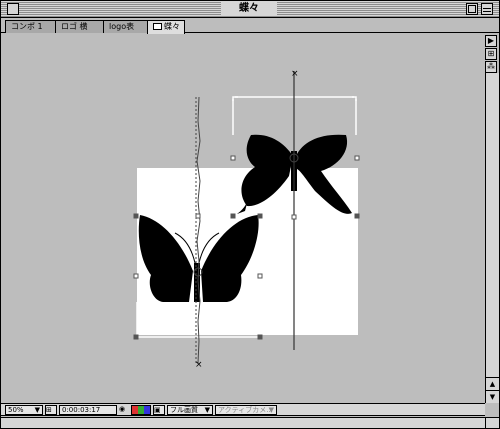 The width and height of the screenshot is (500, 429). I want to click on zoom-box, so click(472, 9).